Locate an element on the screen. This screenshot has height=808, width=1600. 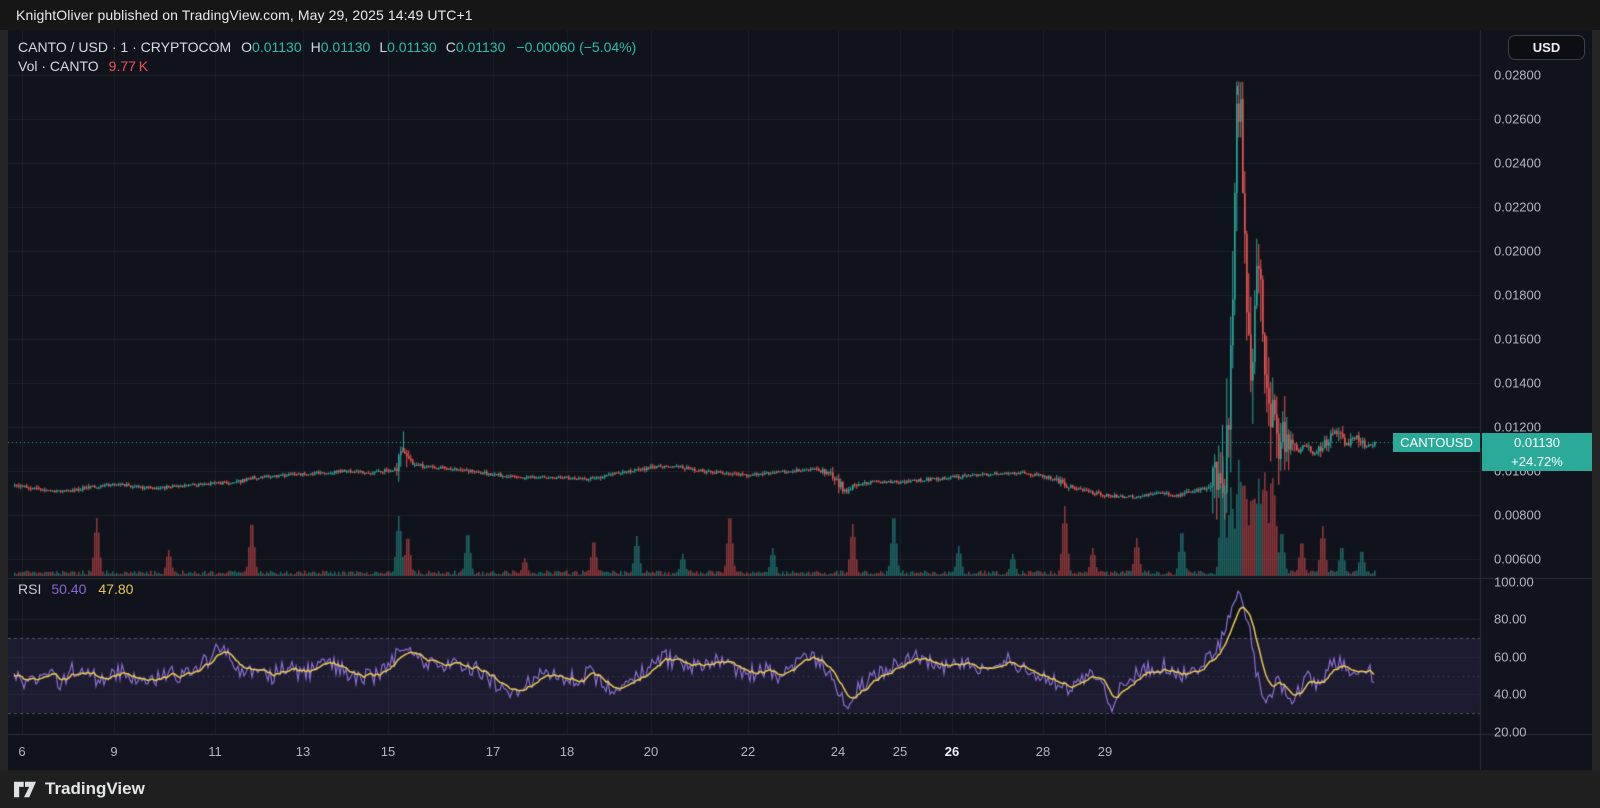
rsi-value: 50.40 is located at coordinates (69, 589).